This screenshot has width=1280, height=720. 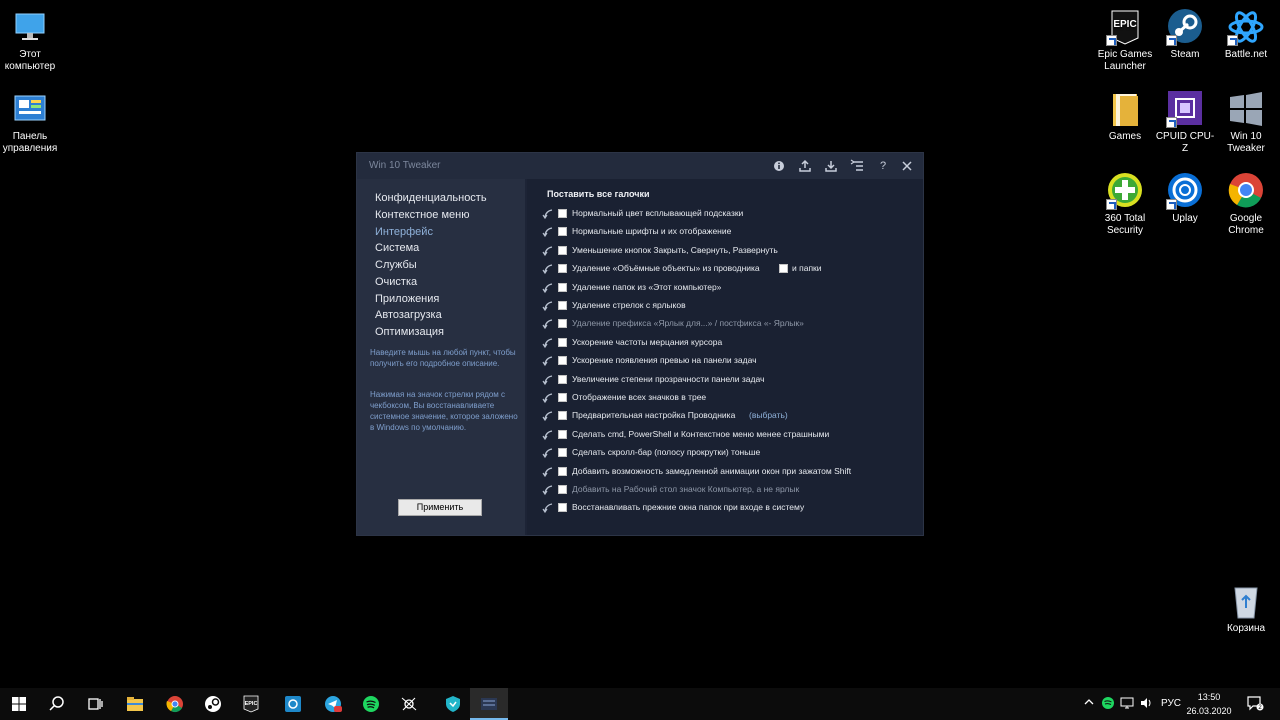 What do you see at coordinates (1246, 34) in the screenshot?
I see `desktop-icon-battlenet: Battle.net` at bounding box center [1246, 34].